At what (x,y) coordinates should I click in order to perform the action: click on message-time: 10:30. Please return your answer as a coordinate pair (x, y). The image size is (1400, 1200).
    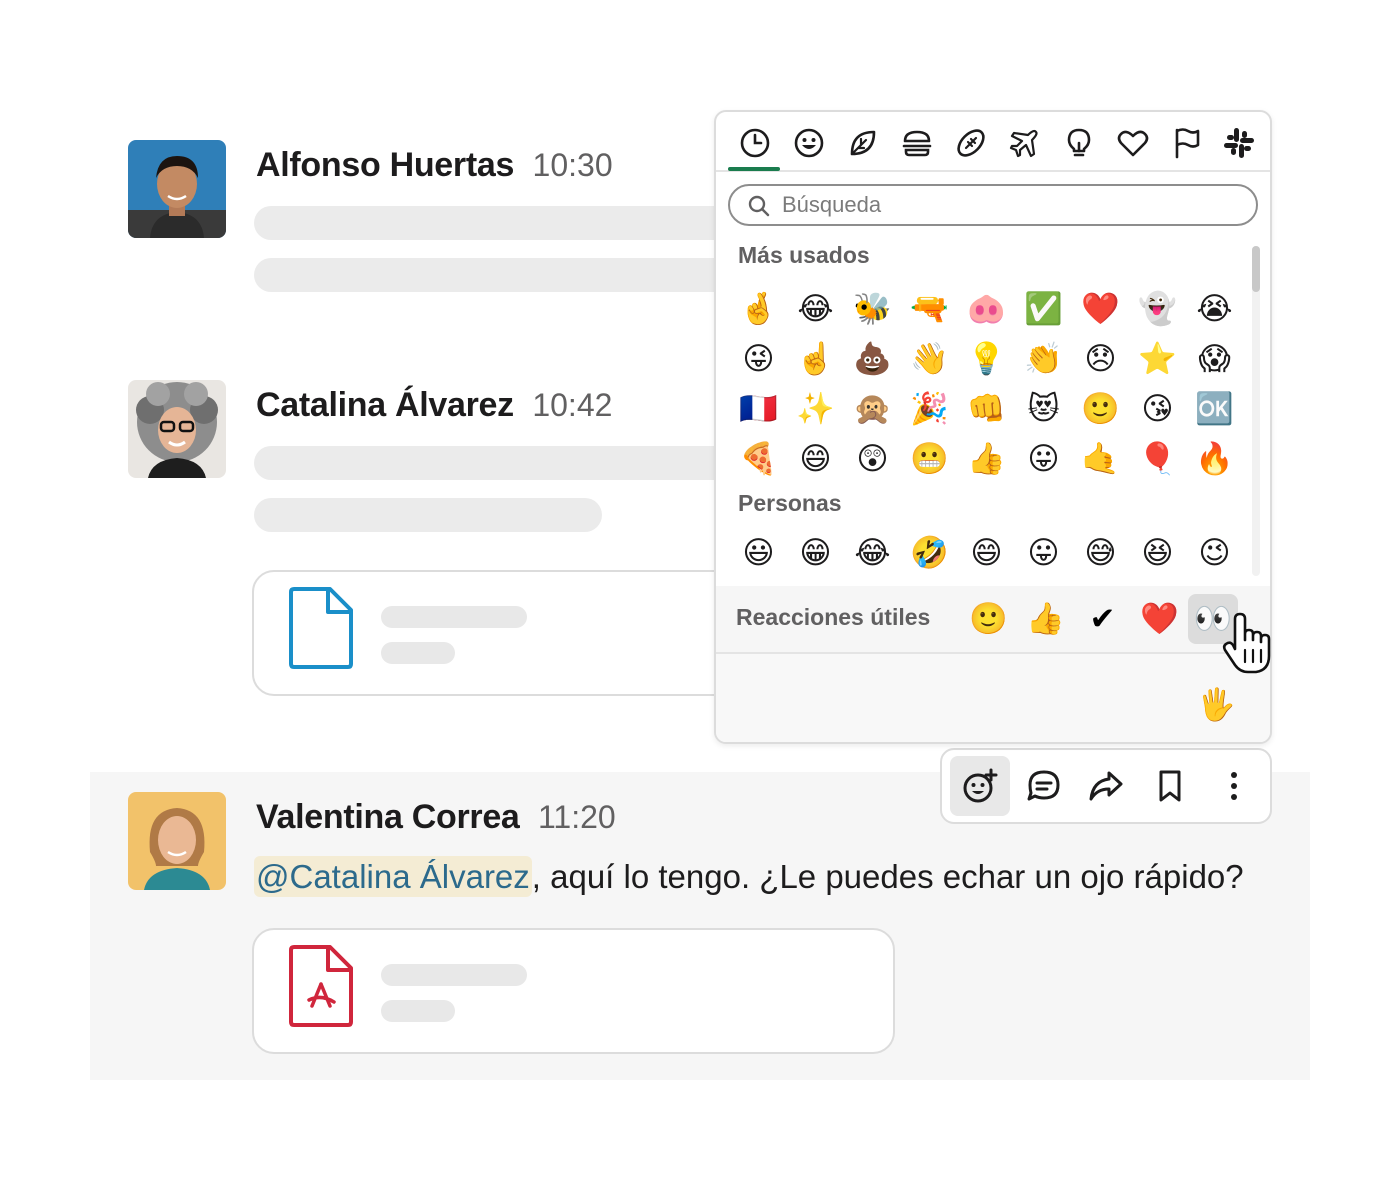
    Looking at the image, I should click on (573, 165).